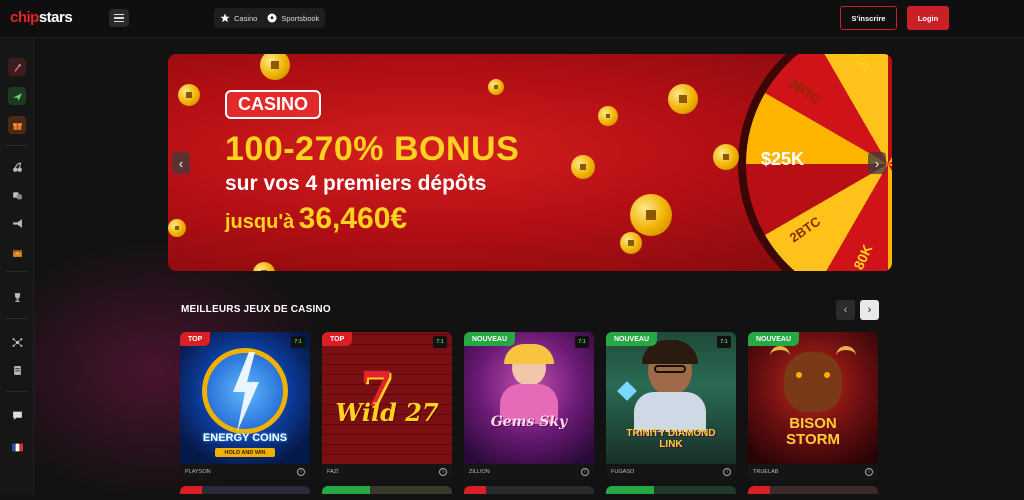  What do you see at coordinates (17, 342) in the screenshot?
I see `network-icon` at bounding box center [17, 342].